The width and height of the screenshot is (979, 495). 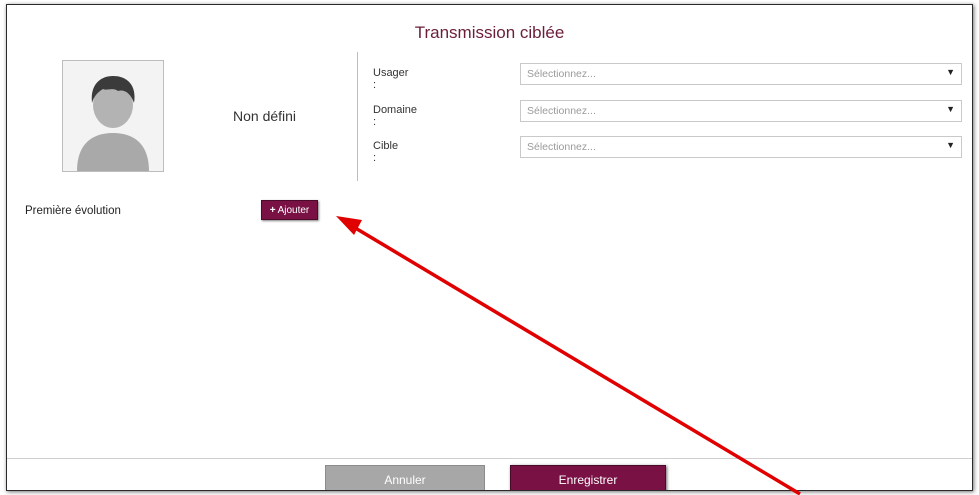 I want to click on cancel-button-label: Annuler, so click(x=405, y=479).